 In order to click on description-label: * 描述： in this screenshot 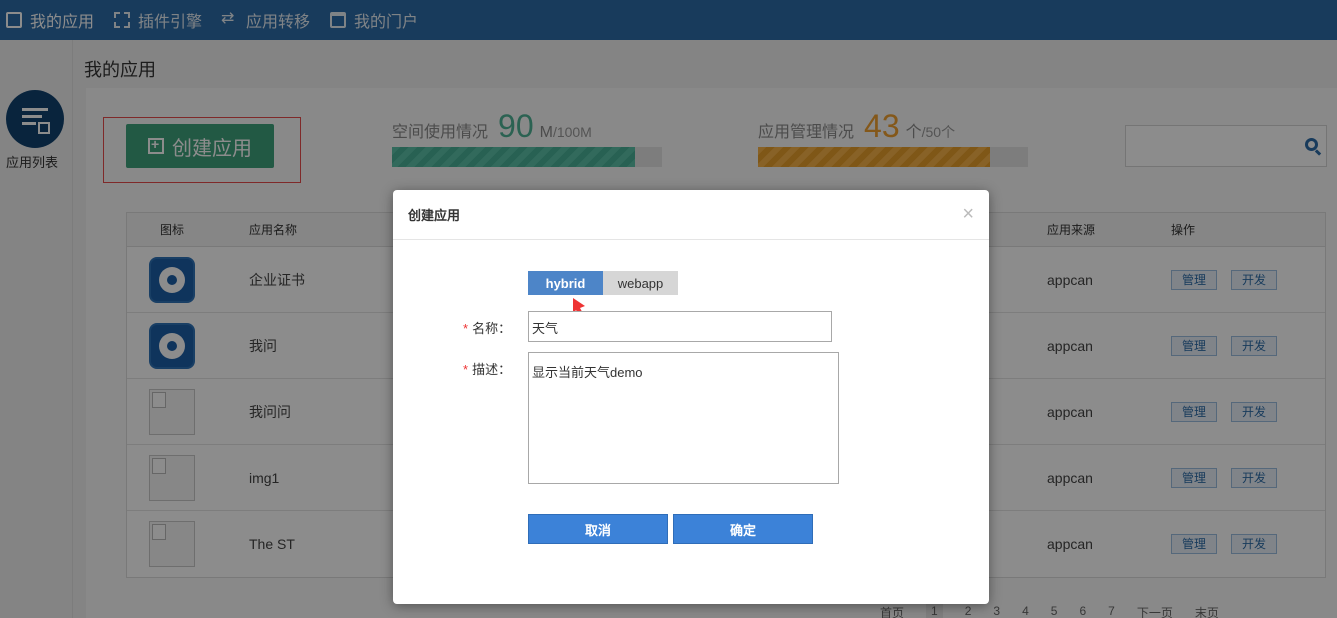, I will do `click(487, 369)`.